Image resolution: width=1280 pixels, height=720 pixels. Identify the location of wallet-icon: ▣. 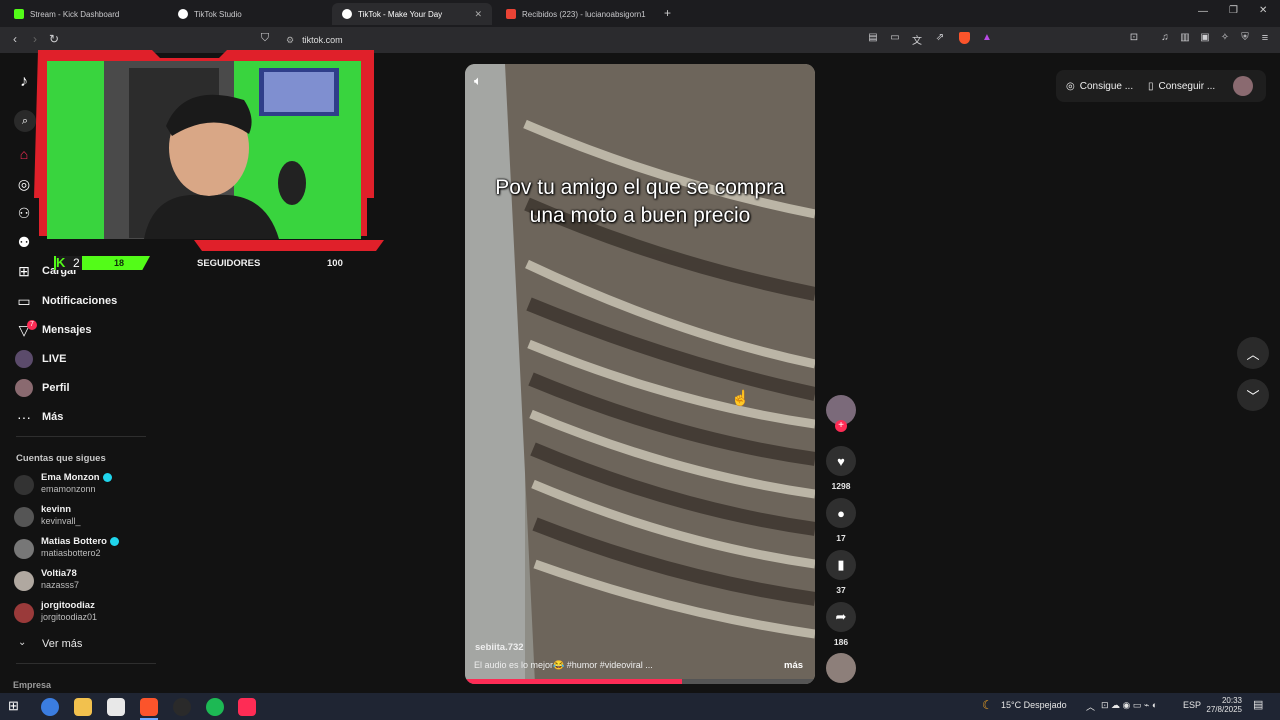
(1205, 37).